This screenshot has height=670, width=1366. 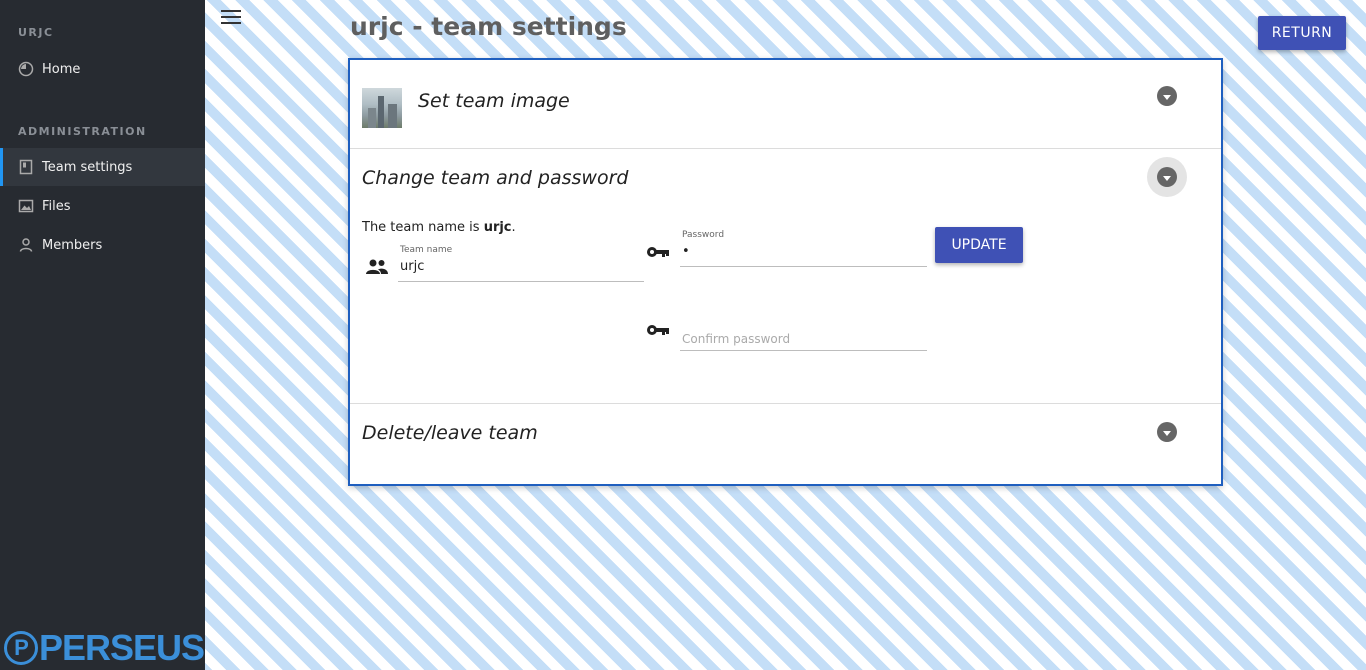 What do you see at coordinates (26, 245) in the screenshot?
I see `person-icon` at bounding box center [26, 245].